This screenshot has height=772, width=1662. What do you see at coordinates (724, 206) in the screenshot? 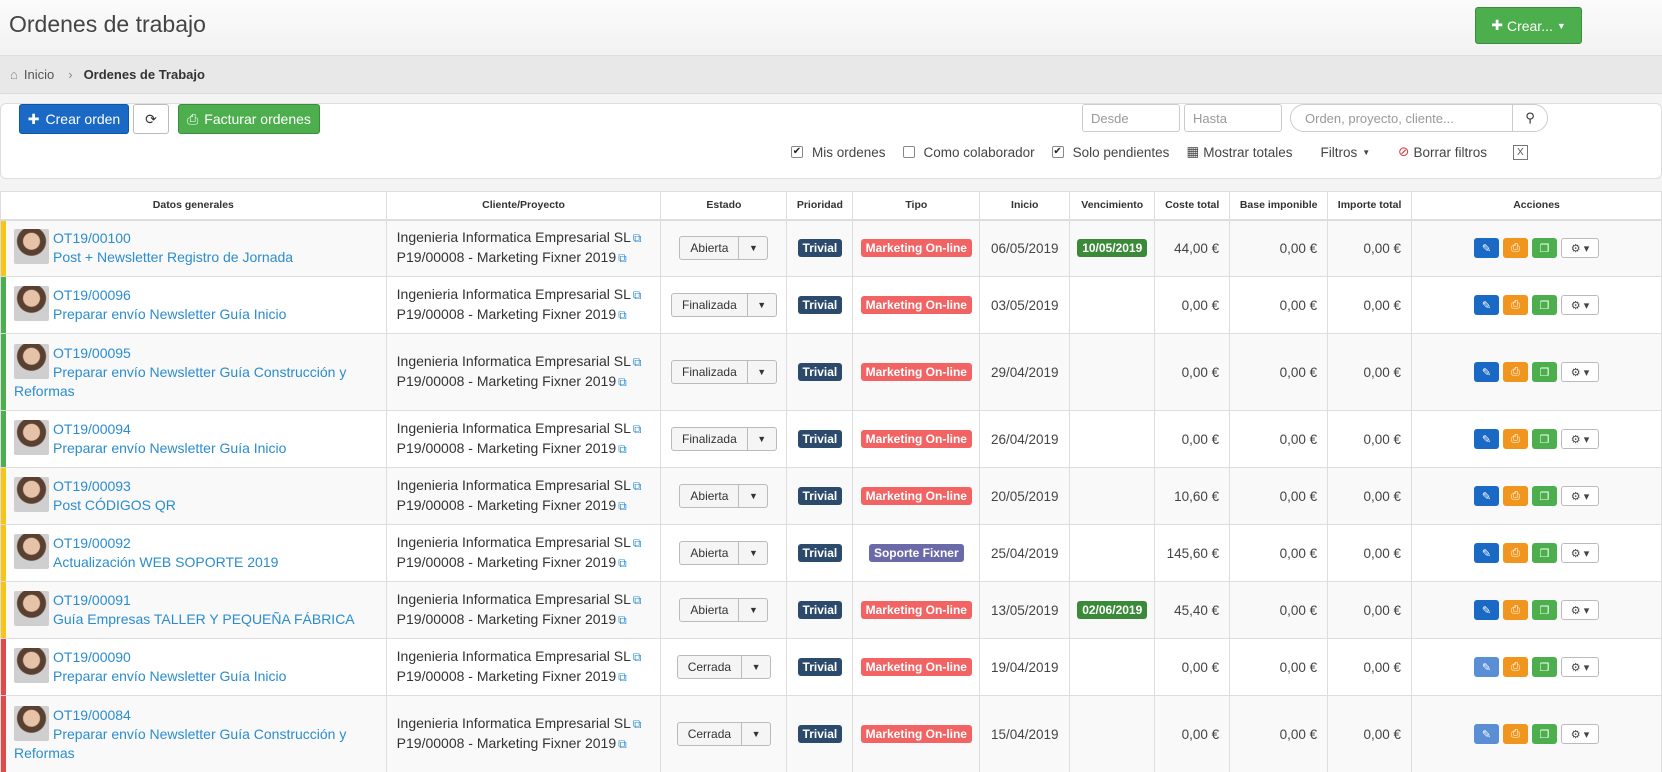
I see `col-estado: Estado` at bounding box center [724, 206].